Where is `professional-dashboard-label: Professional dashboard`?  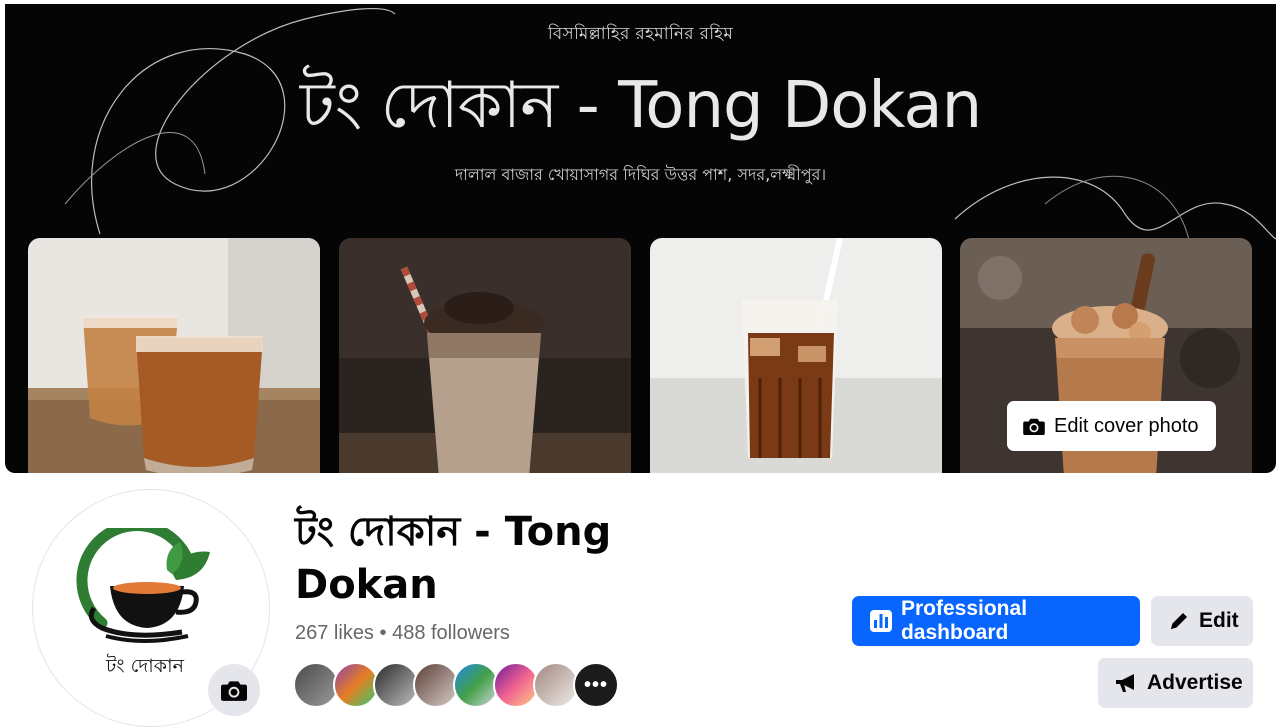 professional-dashboard-label: Professional dashboard is located at coordinates (964, 620).